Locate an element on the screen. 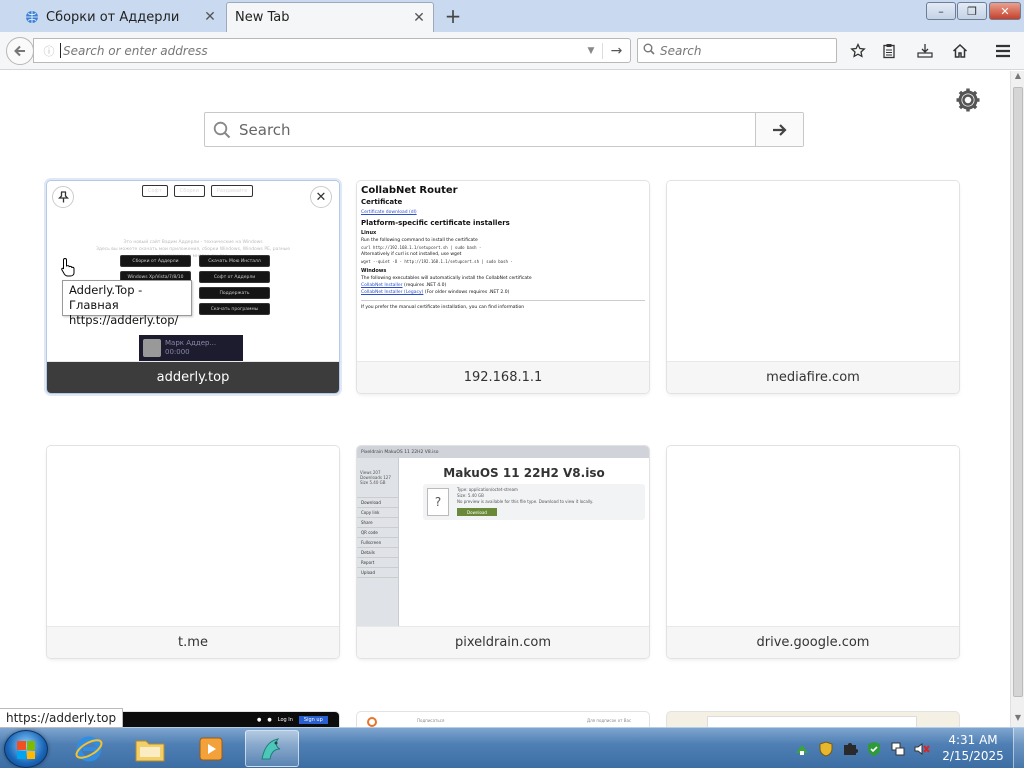  show-desktop-button is located at coordinates (1018, 748).